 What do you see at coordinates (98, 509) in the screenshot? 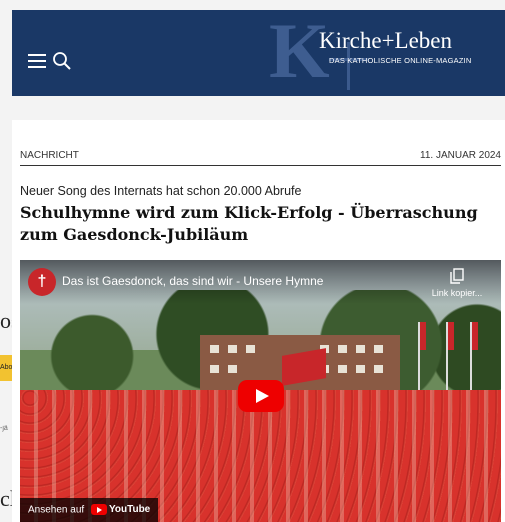
I see `youtube-play-icon` at bounding box center [98, 509].